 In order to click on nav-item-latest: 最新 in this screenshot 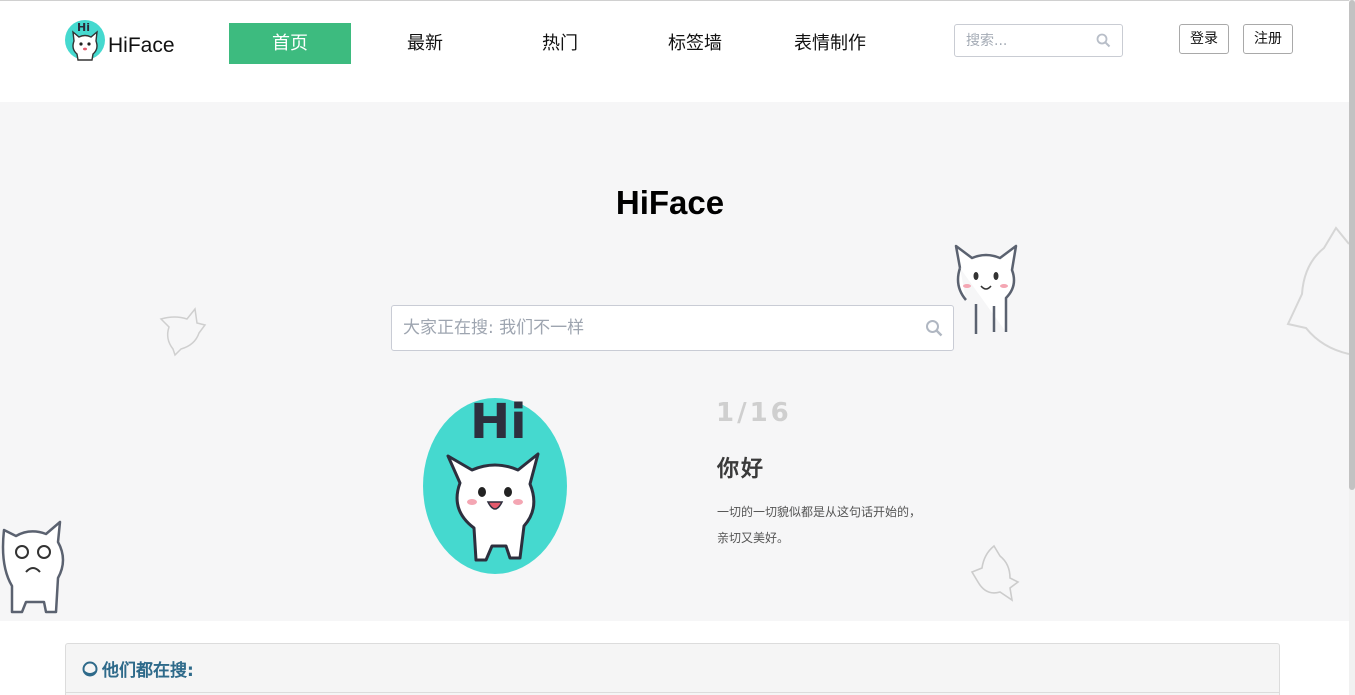, I will do `click(425, 43)`.